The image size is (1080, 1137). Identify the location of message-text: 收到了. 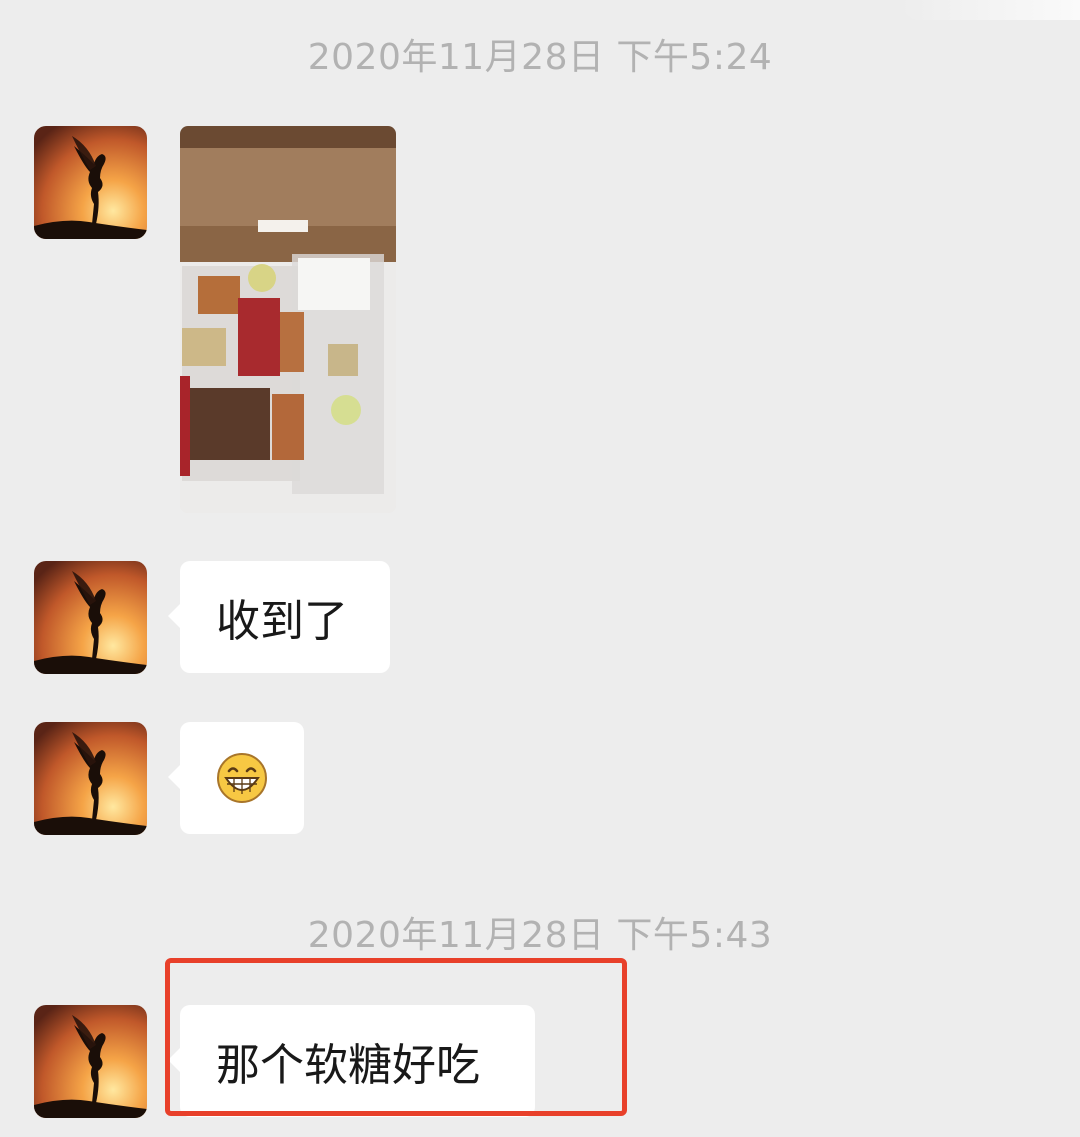
(282, 621).